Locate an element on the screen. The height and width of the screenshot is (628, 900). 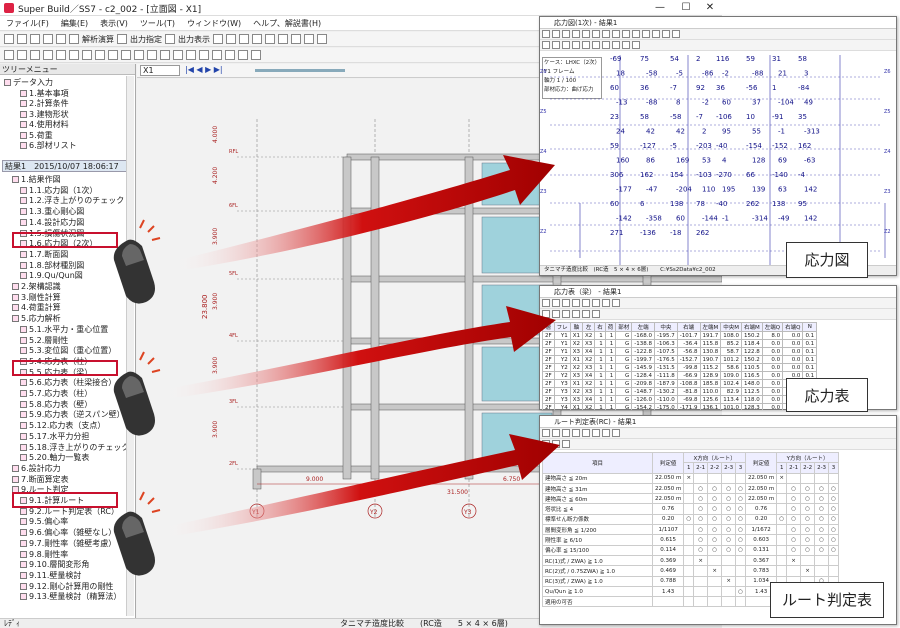
arrow-to-route-table is located at coordinates (360, 486).